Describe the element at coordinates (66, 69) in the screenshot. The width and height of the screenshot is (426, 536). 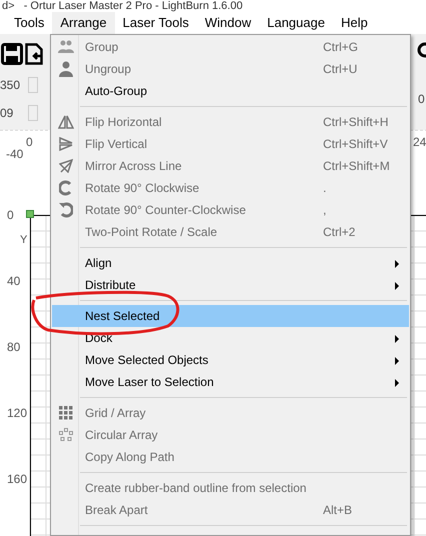
I see `person-icon` at that location.